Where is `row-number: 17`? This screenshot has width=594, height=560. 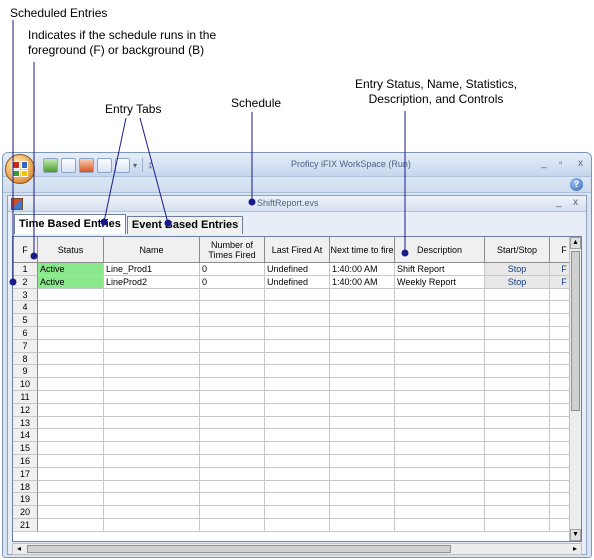 row-number: 17 is located at coordinates (25, 474).